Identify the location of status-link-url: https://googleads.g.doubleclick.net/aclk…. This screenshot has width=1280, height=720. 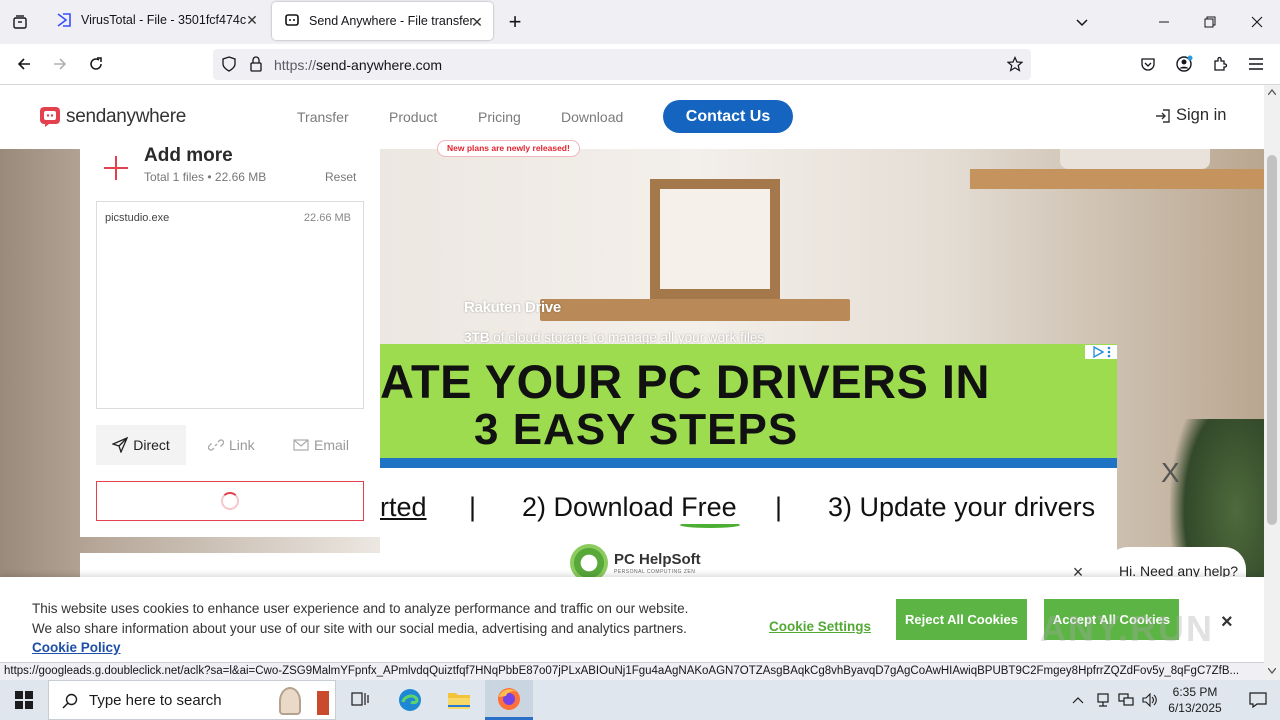
(632, 671).